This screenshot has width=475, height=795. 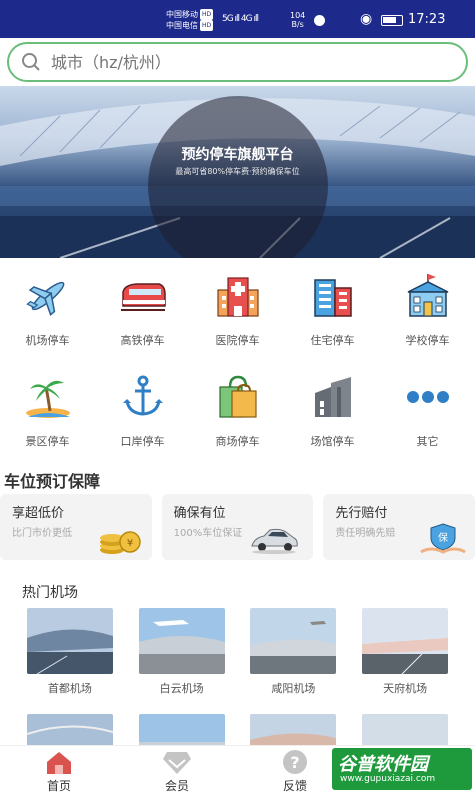 What do you see at coordinates (366, 19) in the screenshot?
I see `eye-icon: ◉` at bounding box center [366, 19].